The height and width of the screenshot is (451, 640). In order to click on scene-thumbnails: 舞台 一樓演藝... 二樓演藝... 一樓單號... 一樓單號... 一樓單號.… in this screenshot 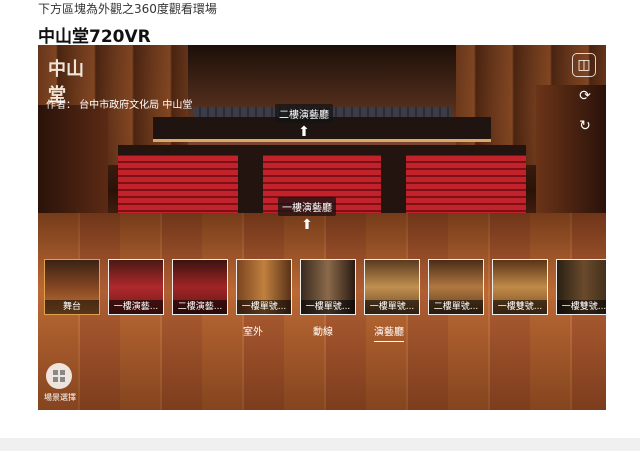, I will do `click(325, 289)`.